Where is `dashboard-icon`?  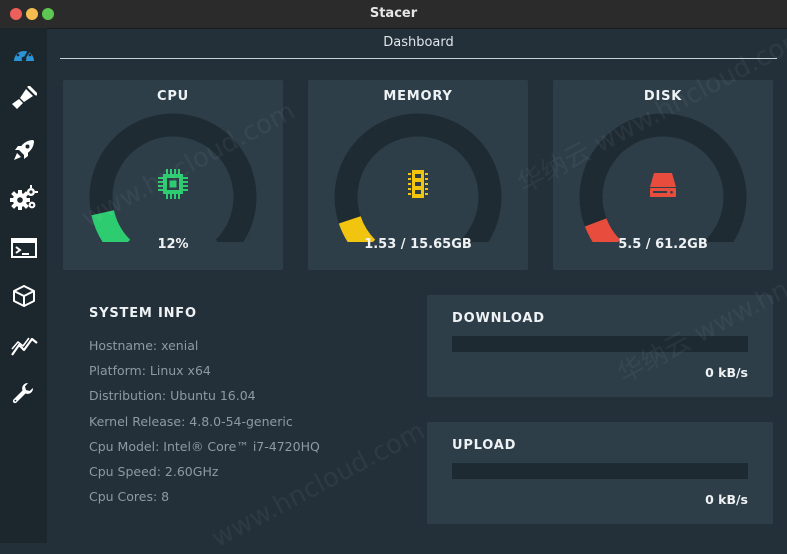
dashboard-icon is located at coordinates (23, 54).